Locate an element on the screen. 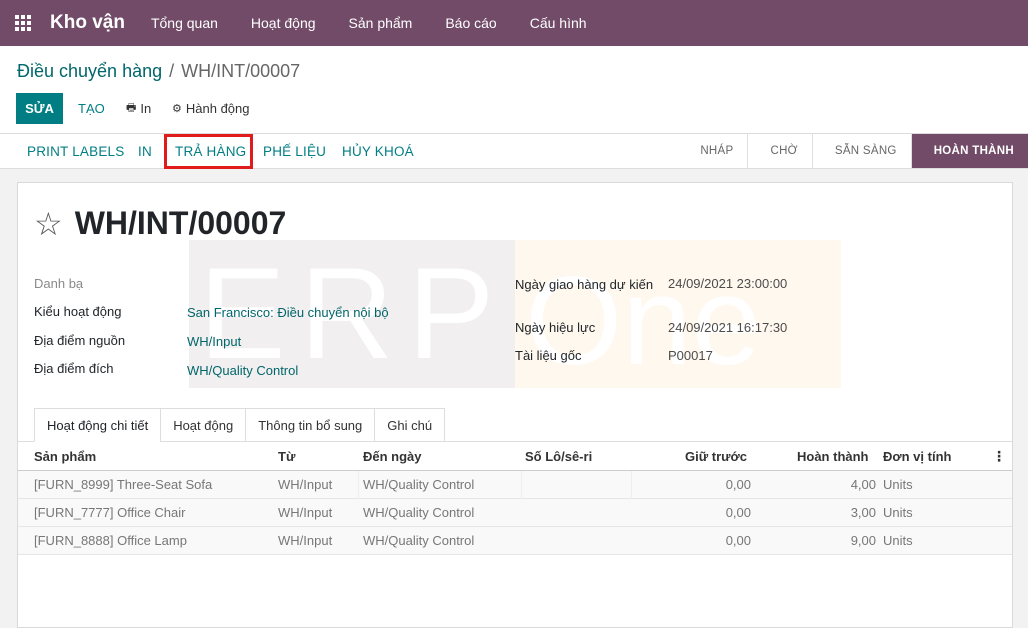 Image resolution: width=1028 pixels, height=628 pixels. col-uom: Đơn vị tính is located at coordinates (917, 456).